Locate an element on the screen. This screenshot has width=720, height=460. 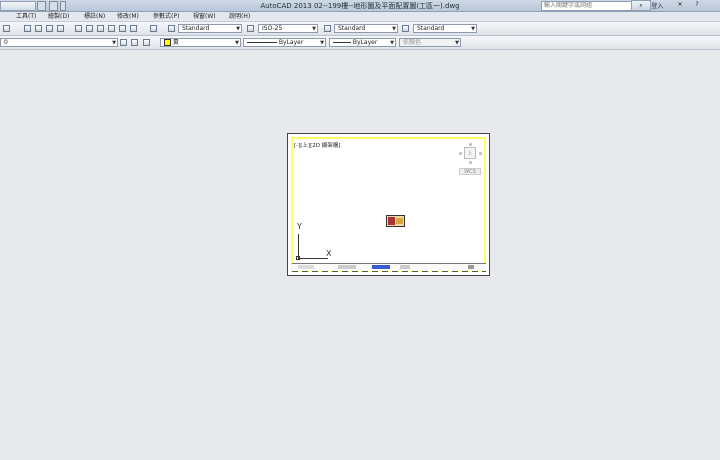
layer-value: 0 is located at coordinates (6, 42).